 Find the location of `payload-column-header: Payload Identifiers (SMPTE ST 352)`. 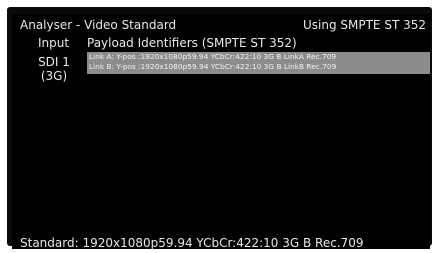

payload-column-header: Payload Identifiers (SMPTE ST 352) is located at coordinates (192, 43).